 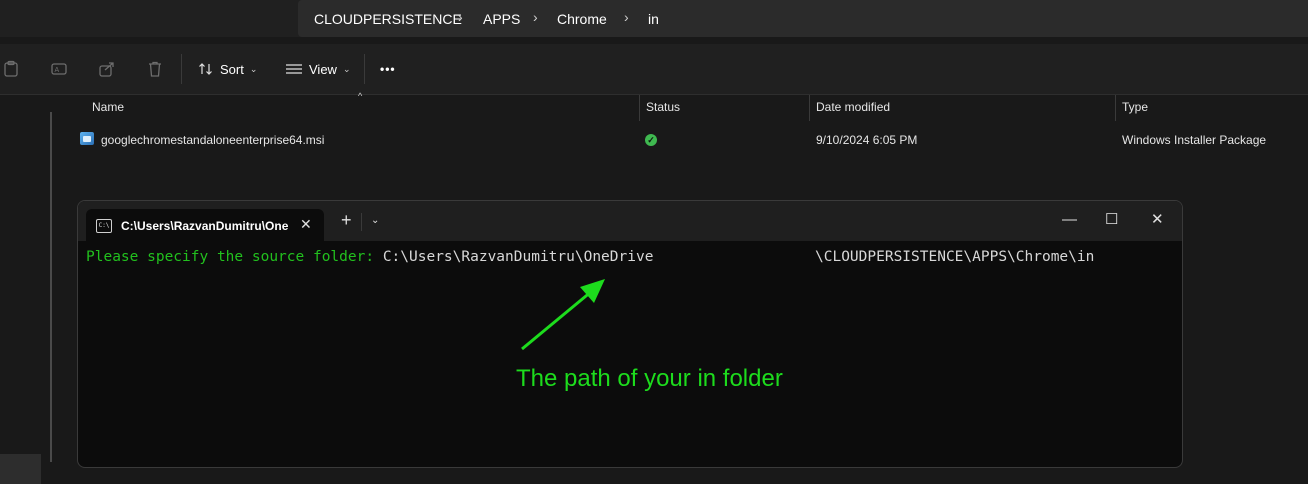 I want to click on sort-icon, so click(x=205, y=69).